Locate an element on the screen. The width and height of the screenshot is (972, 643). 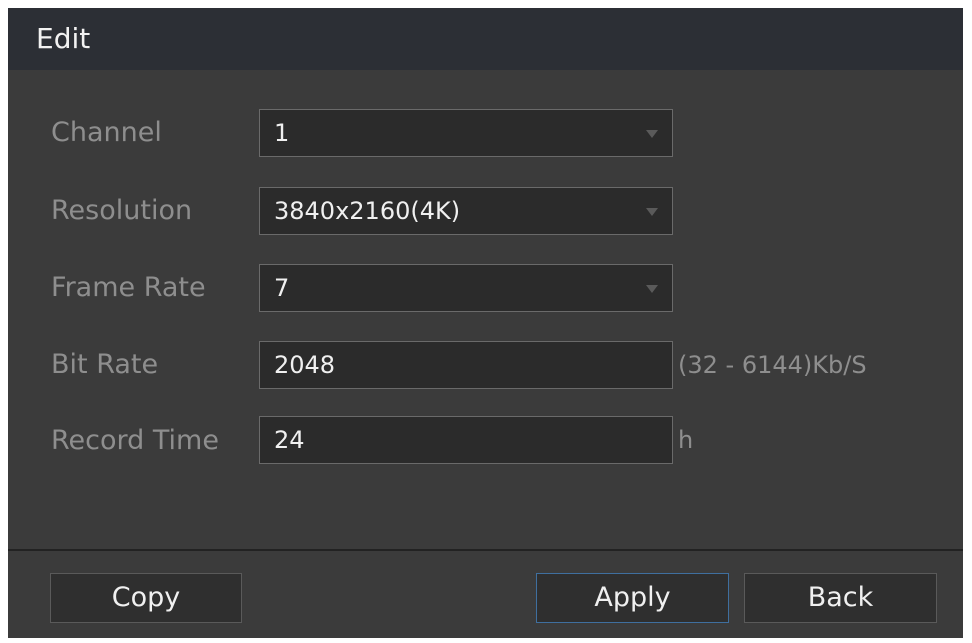
resolution-dropdown: 3840x2160(4K) is located at coordinates (466, 211).